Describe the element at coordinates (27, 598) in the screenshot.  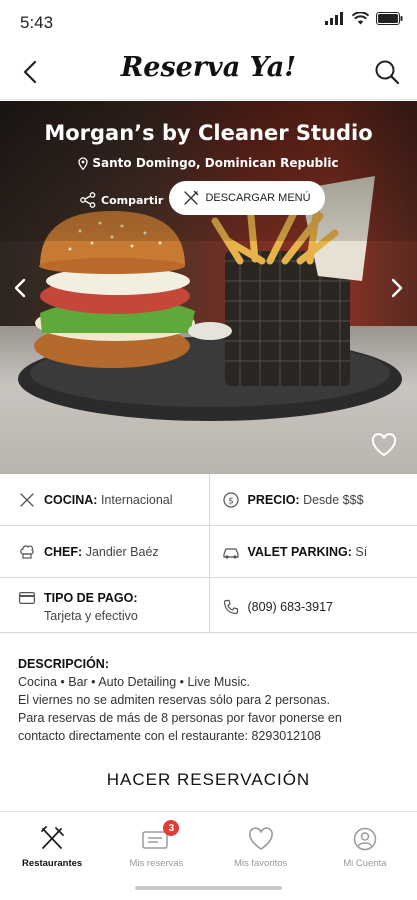
I see `credit-card-icon` at that location.